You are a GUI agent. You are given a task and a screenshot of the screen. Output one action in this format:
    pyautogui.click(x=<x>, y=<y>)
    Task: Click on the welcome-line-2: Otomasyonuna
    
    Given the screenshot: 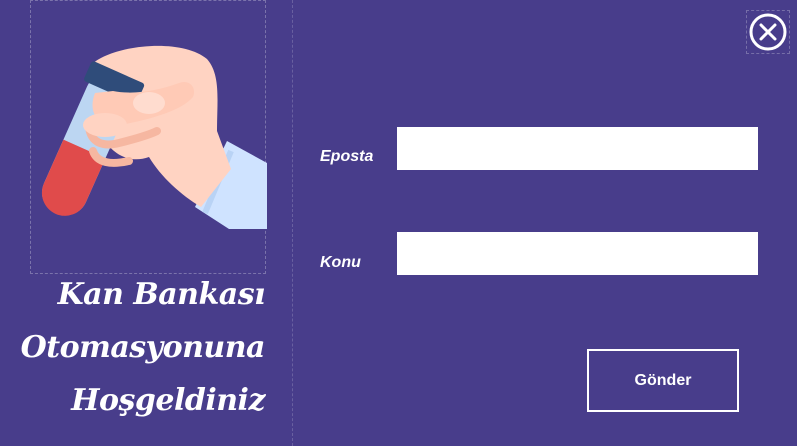 What is the action you would take?
    pyautogui.click(x=143, y=347)
    